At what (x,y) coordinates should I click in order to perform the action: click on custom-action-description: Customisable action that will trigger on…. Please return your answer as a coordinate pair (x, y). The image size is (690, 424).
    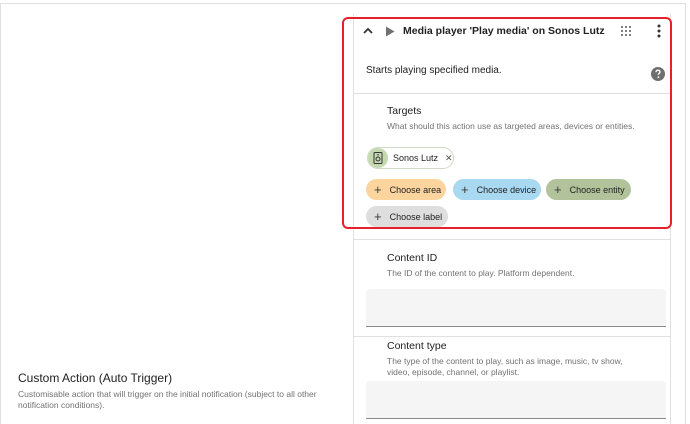
    Looking at the image, I should click on (167, 399).